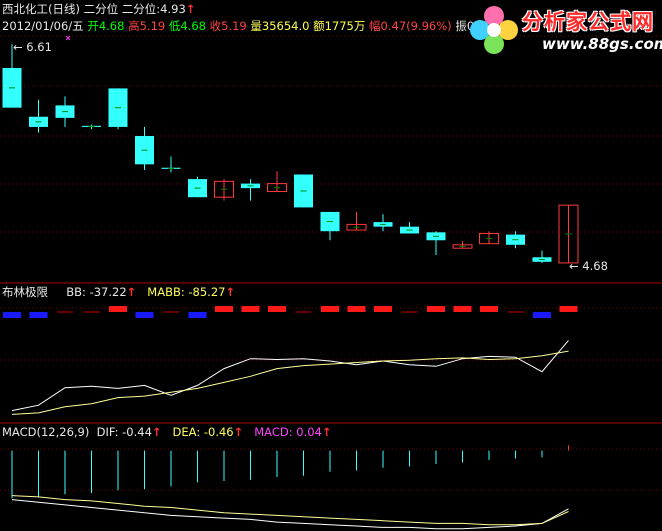 The image size is (662, 531). I want to click on high-price-value: 6.61, so click(39, 47).